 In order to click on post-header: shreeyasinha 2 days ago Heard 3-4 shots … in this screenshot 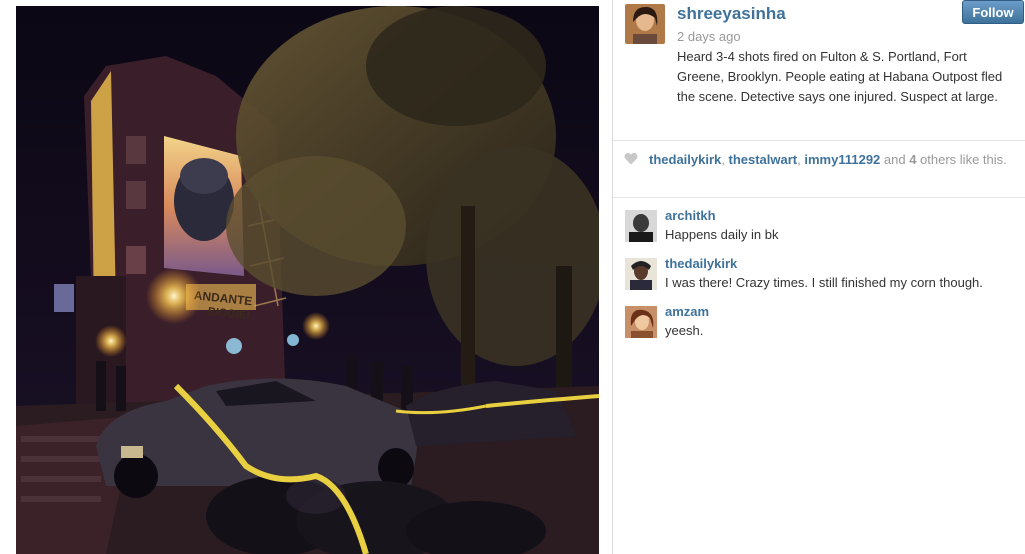, I will do `click(819, 70)`.